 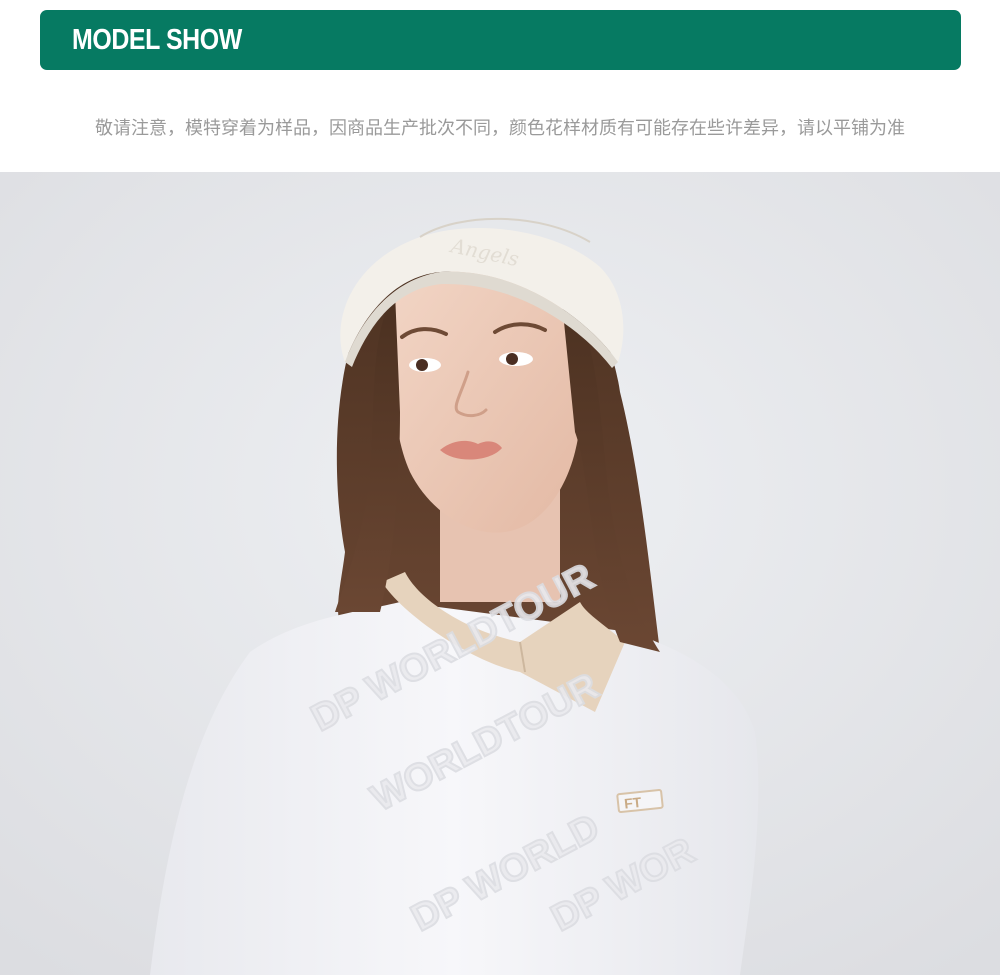 What do you see at coordinates (632, 803) in the screenshot?
I see `svg-text: FT` at bounding box center [632, 803].